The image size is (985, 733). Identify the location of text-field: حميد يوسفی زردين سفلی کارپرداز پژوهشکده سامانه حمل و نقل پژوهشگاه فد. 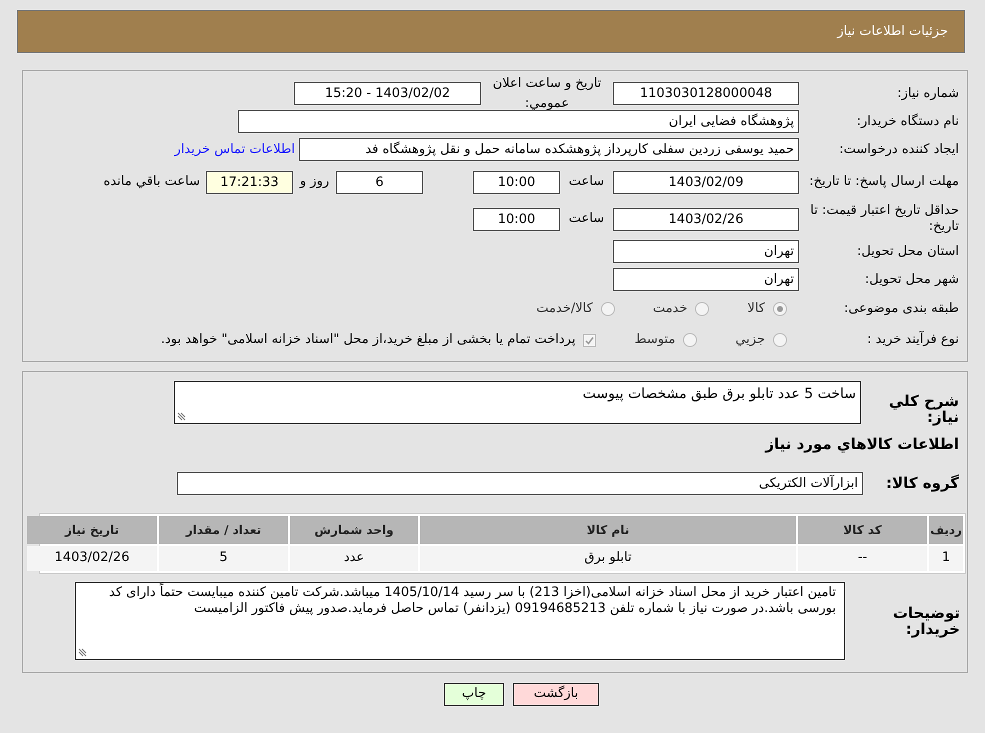
(549, 149).